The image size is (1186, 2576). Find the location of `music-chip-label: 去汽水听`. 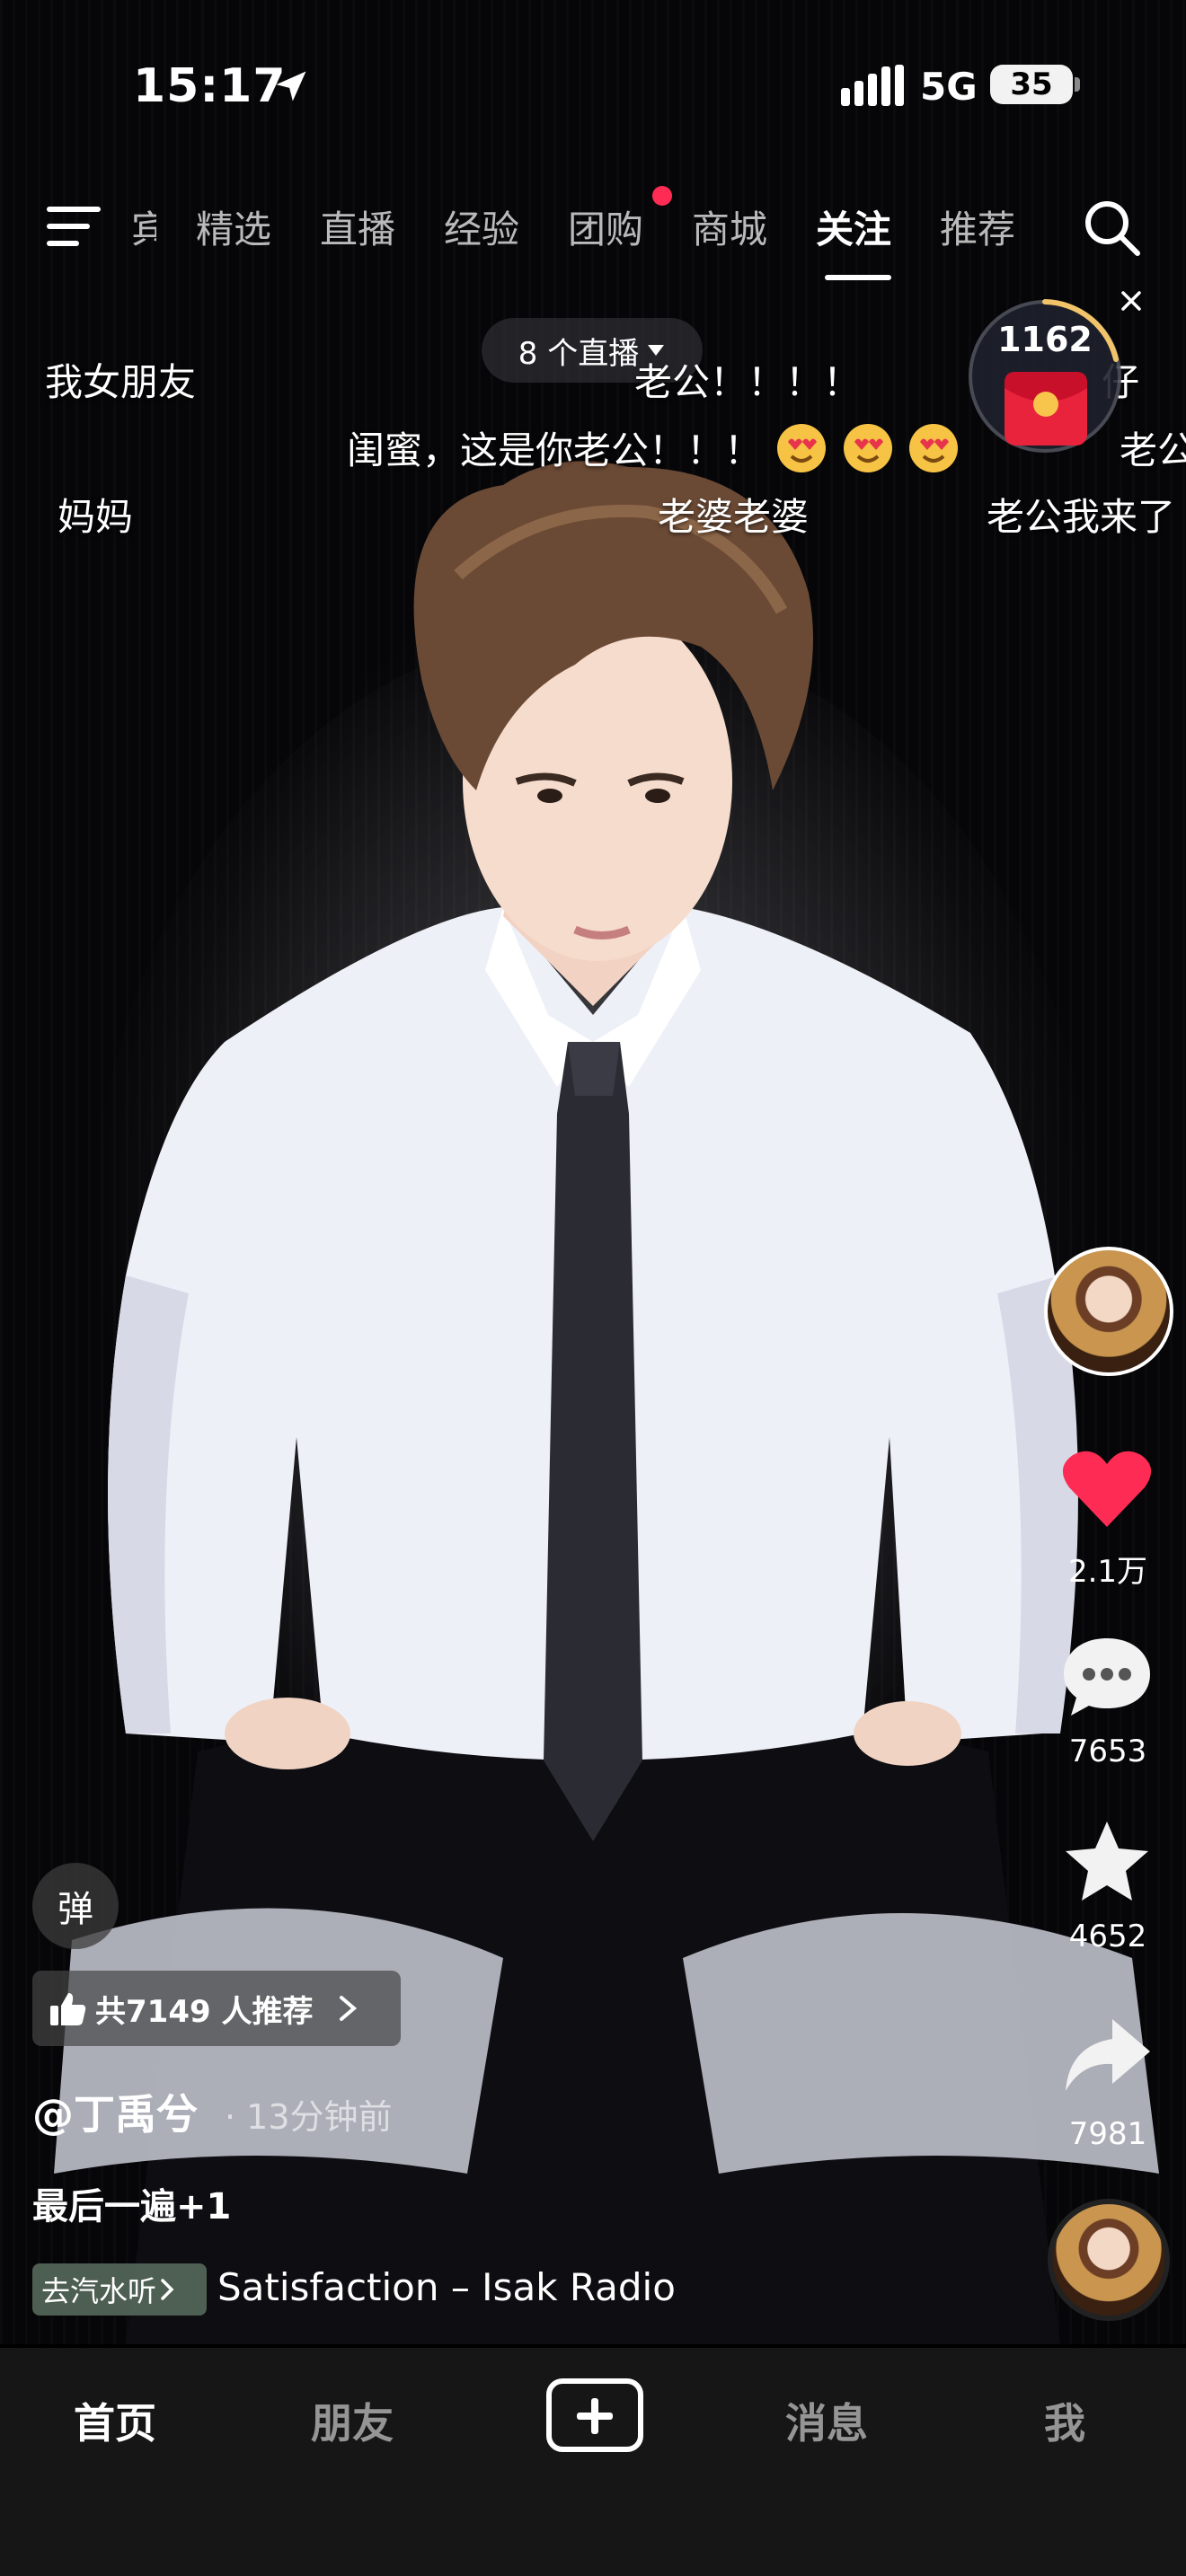

music-chip-label: 去汽水听 is located at coordinates (99, 2291).